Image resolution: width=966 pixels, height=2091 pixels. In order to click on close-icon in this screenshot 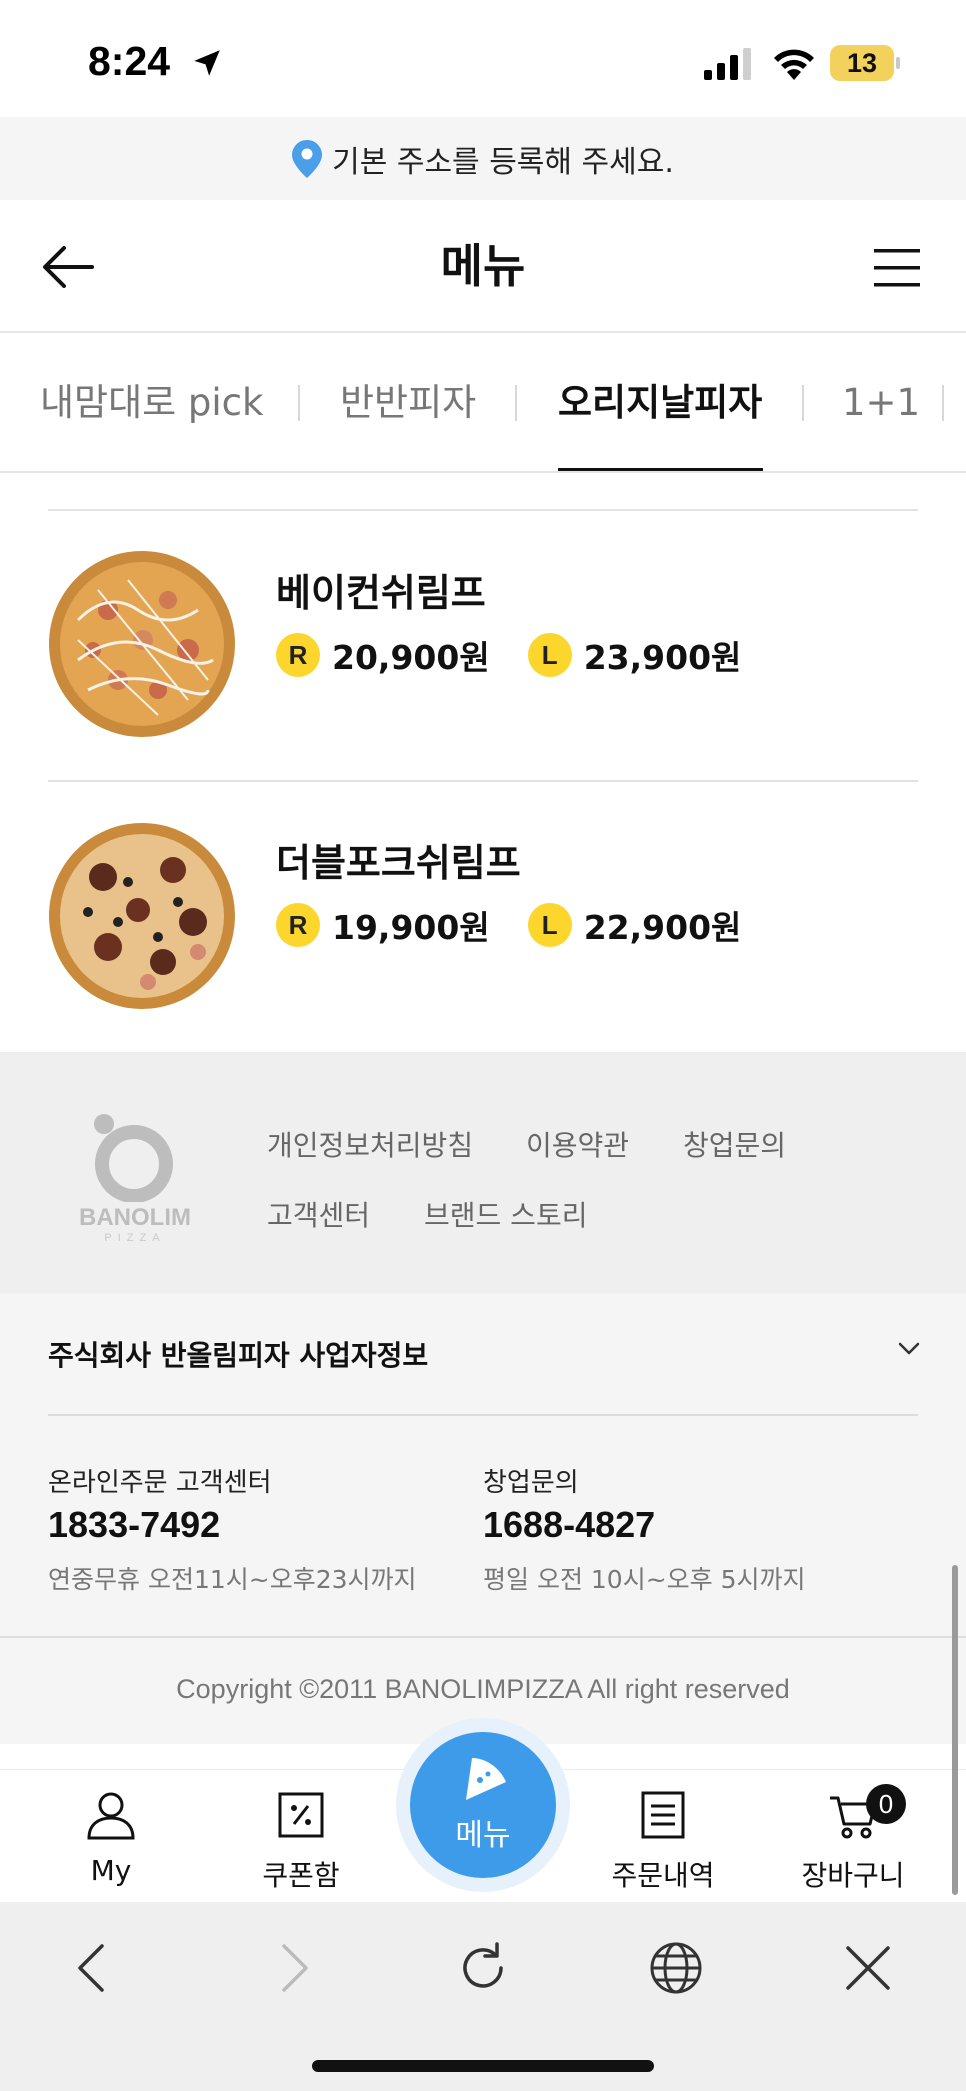, I will do `click(868, 1968)`.